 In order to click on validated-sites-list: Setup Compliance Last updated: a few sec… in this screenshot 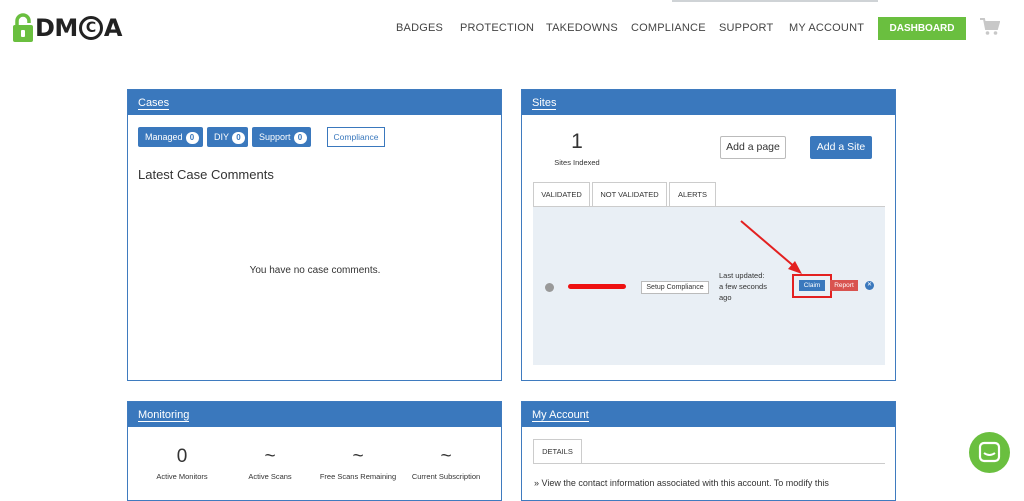, I will do `click(709, 285)`.